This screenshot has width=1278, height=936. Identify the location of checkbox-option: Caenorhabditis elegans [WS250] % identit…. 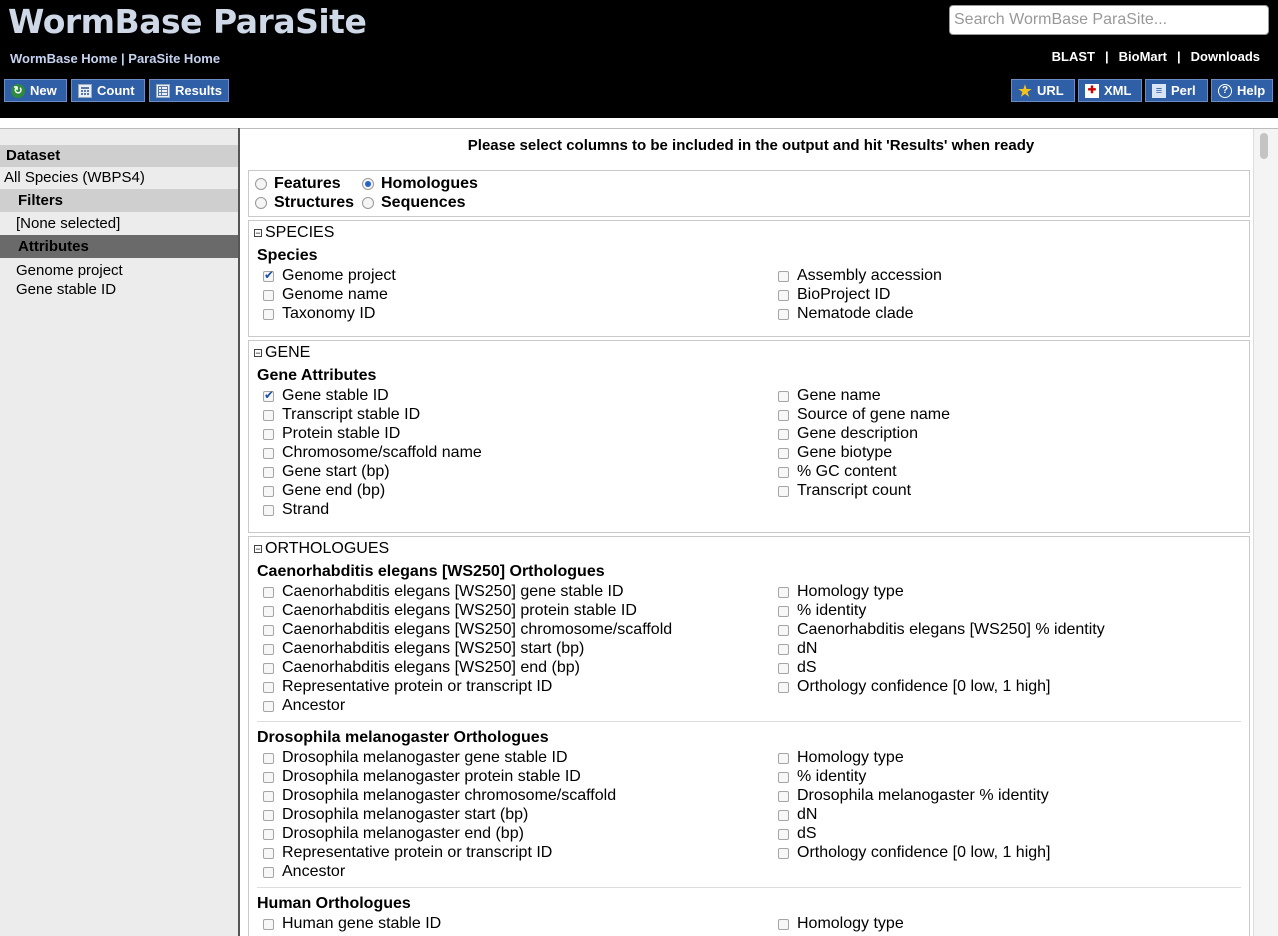
(941, 630).